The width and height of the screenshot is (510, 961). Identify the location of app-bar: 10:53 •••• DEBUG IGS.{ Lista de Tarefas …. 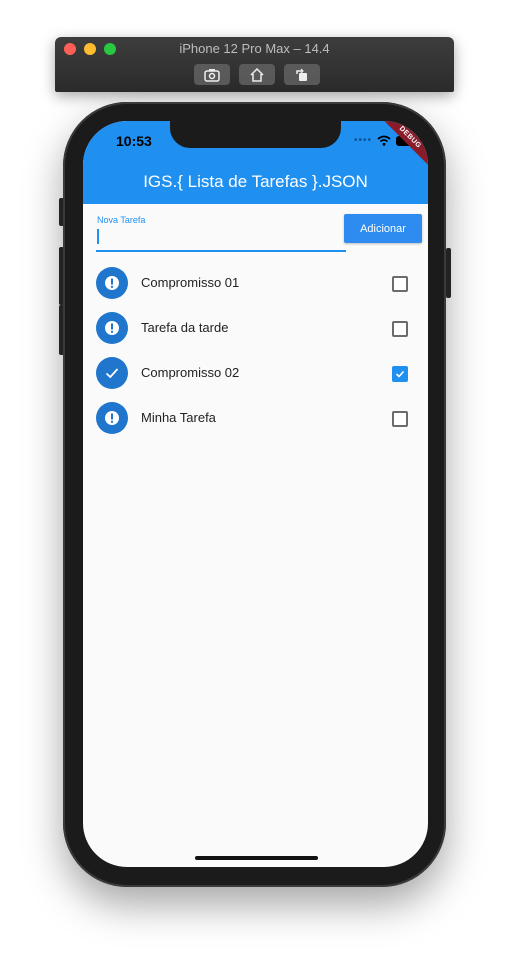
(255, 162).